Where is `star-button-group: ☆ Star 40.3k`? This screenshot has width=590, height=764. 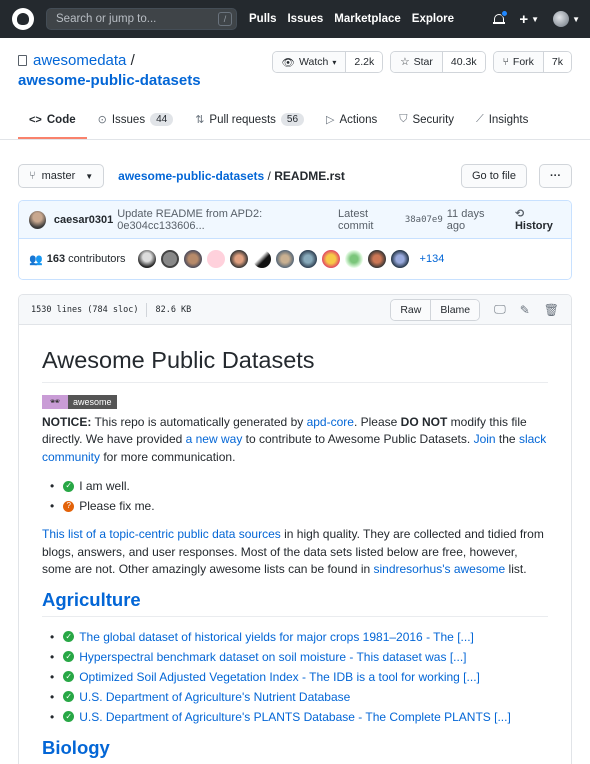
star-button-group: ☆ Star 40.3k is located at coordinates (438, 62).